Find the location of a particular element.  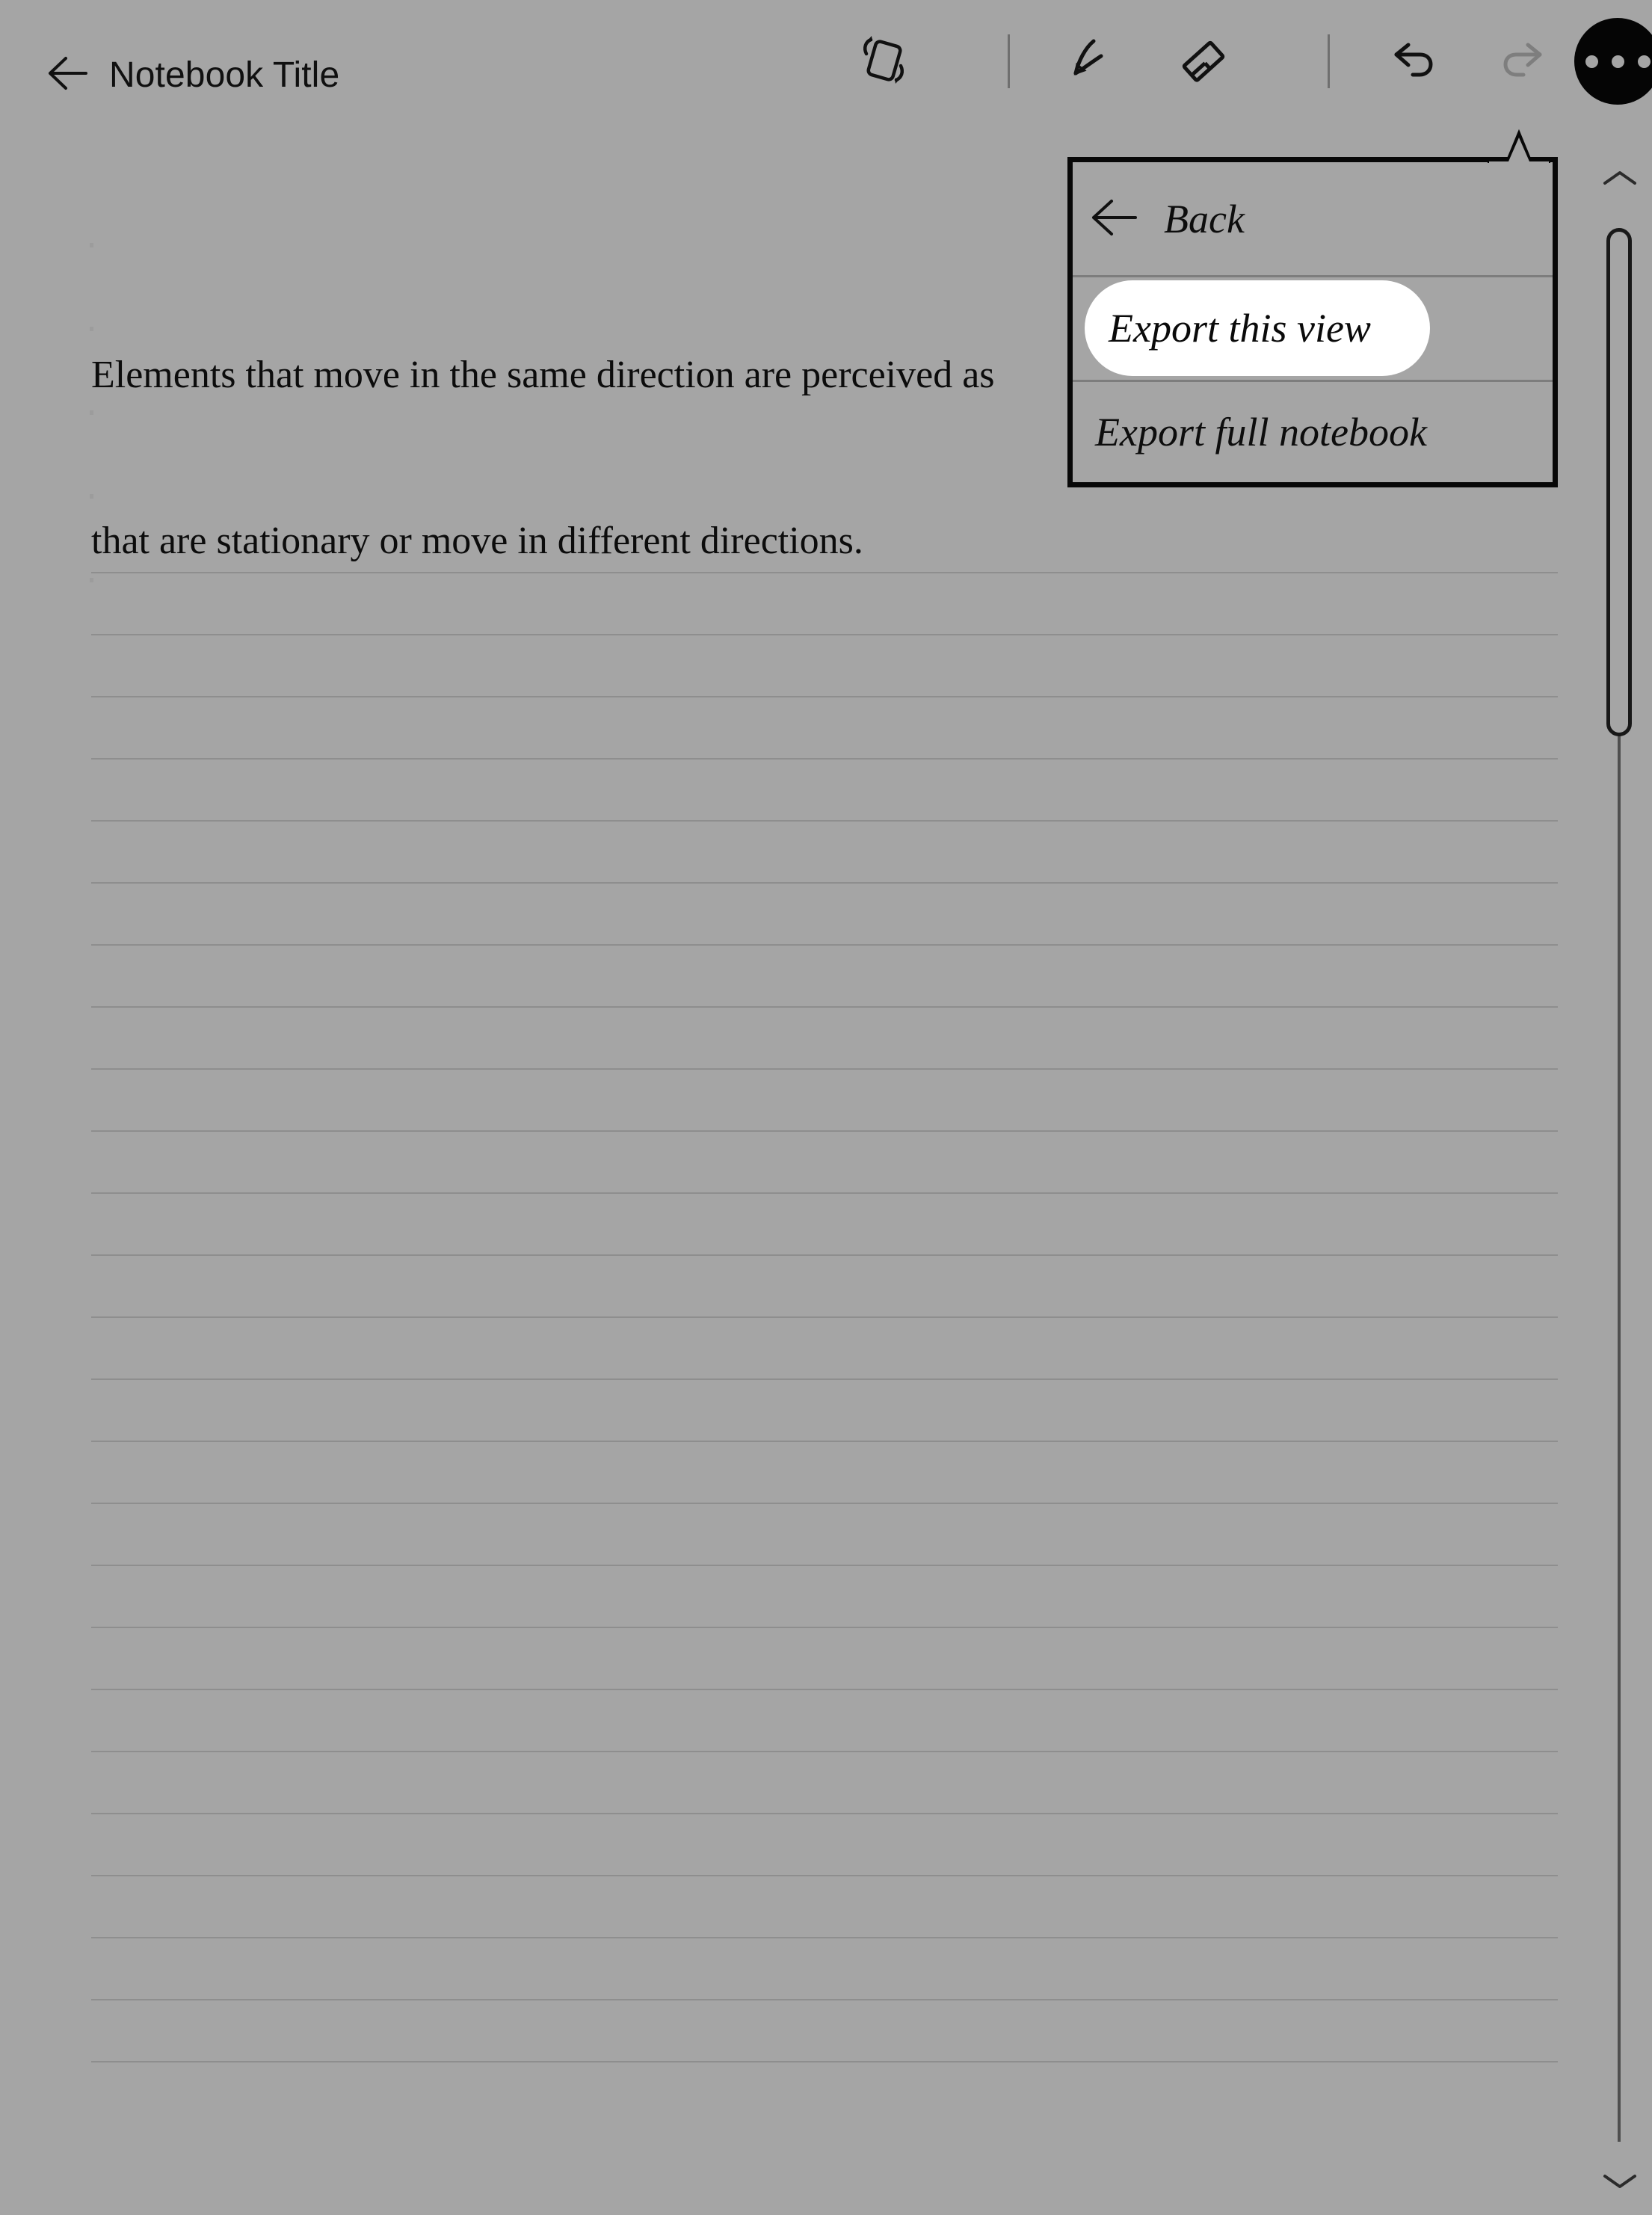

back-navigation: Notebook Title is located at coordinates (192, 75).